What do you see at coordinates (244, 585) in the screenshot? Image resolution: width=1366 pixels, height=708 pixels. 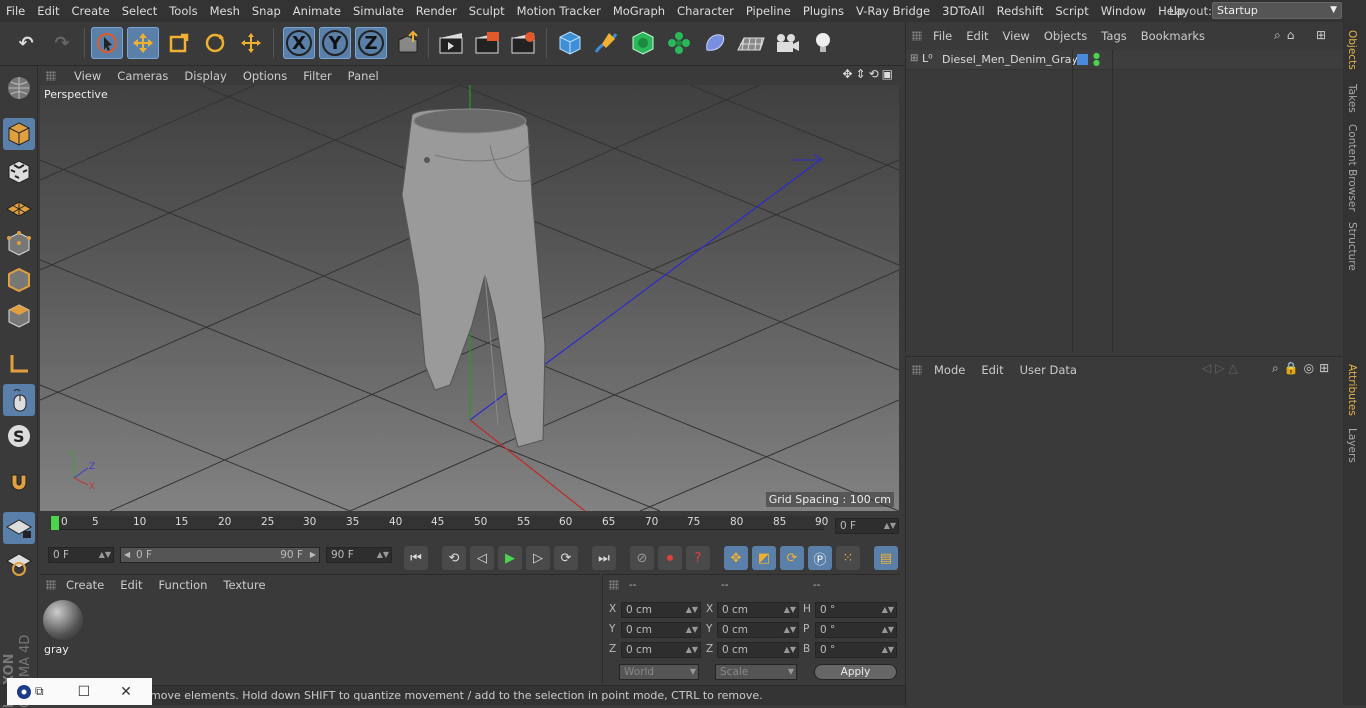 I see `material-menu-texture: Texture` at bounding box center [244, 585].